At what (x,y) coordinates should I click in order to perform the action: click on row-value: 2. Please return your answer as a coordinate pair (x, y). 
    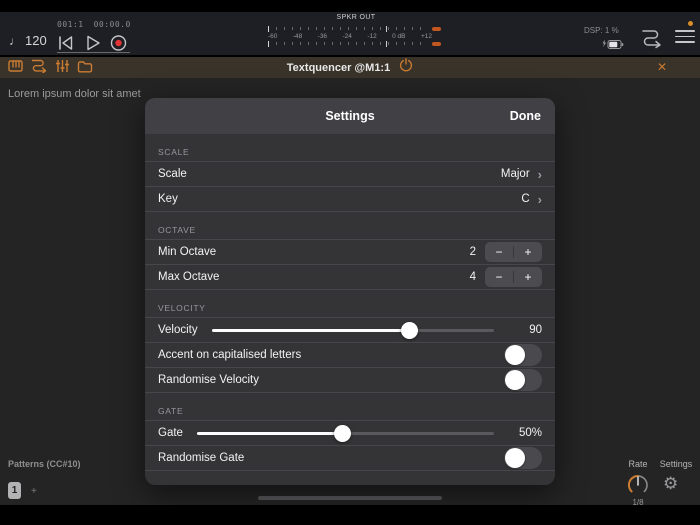
    Looking at the image, I should click on (472, 252).